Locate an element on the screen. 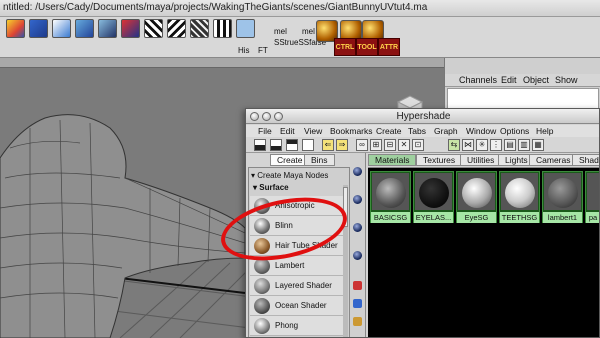 This screenshot has height=338, width=600. create-maya-nodes-dropdown: ▾ Create Maya Nodes is located at coordinates (298, 176).